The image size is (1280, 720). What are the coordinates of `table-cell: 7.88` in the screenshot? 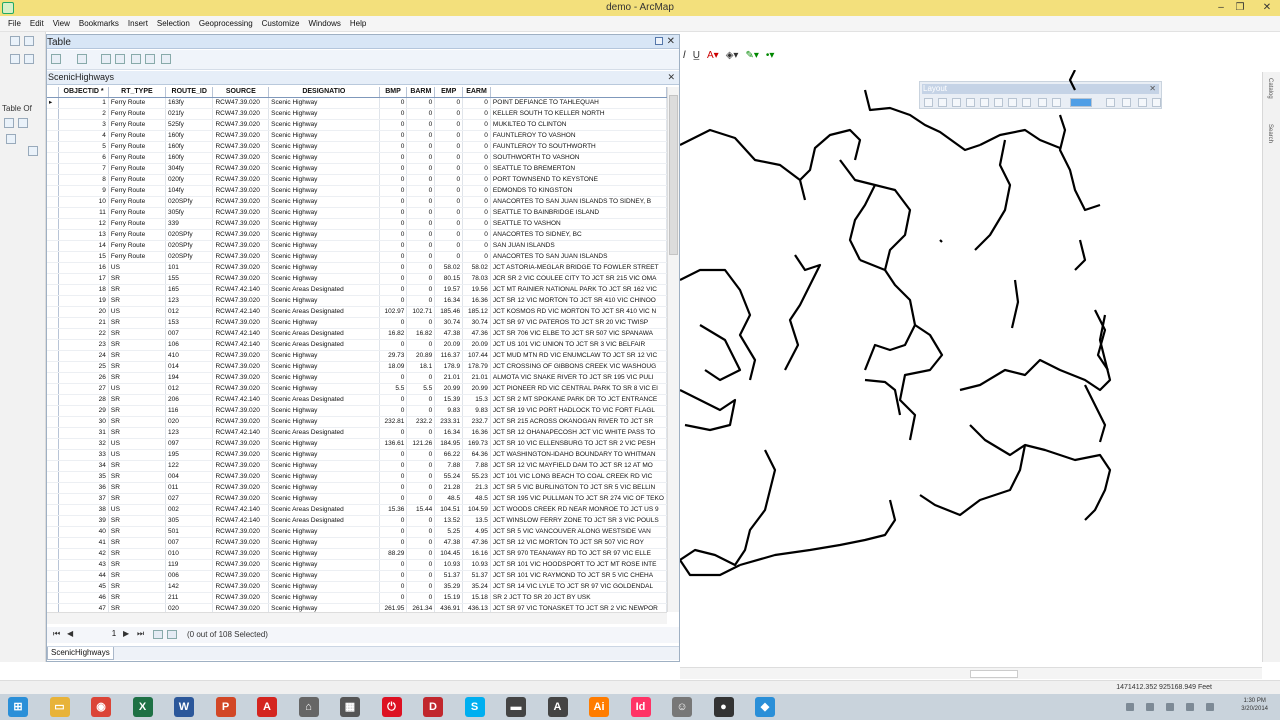 It's located at (449, 466).